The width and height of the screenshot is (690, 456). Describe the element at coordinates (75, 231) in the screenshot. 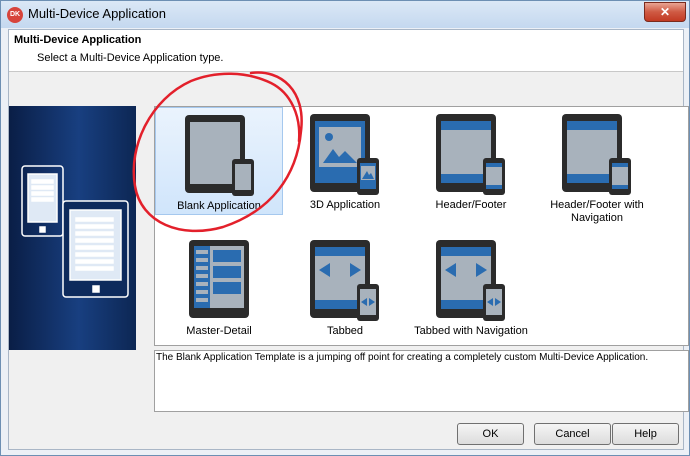

I see `devices-illustration` at that location.